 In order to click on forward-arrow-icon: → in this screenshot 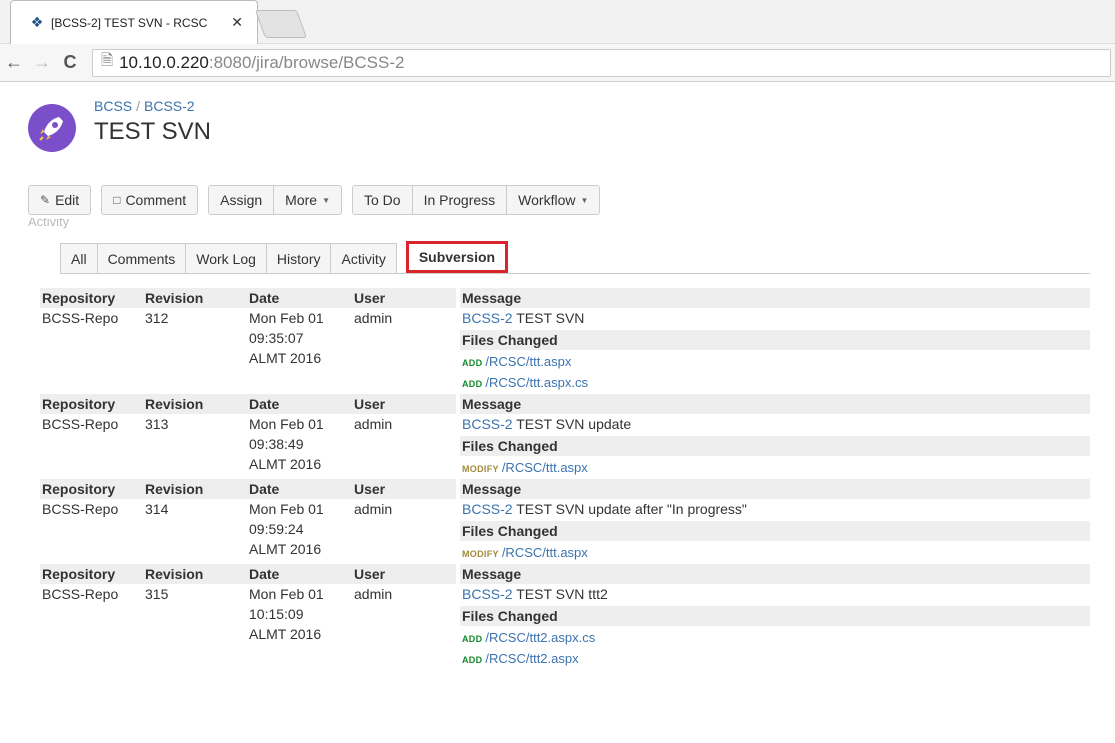, I will do `click(42, 62)`.